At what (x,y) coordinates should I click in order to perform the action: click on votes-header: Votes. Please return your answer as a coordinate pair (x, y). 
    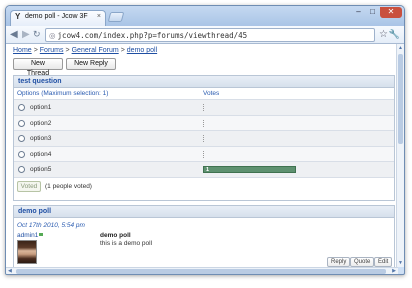
    Looking at the image, I should click on (211, 93).